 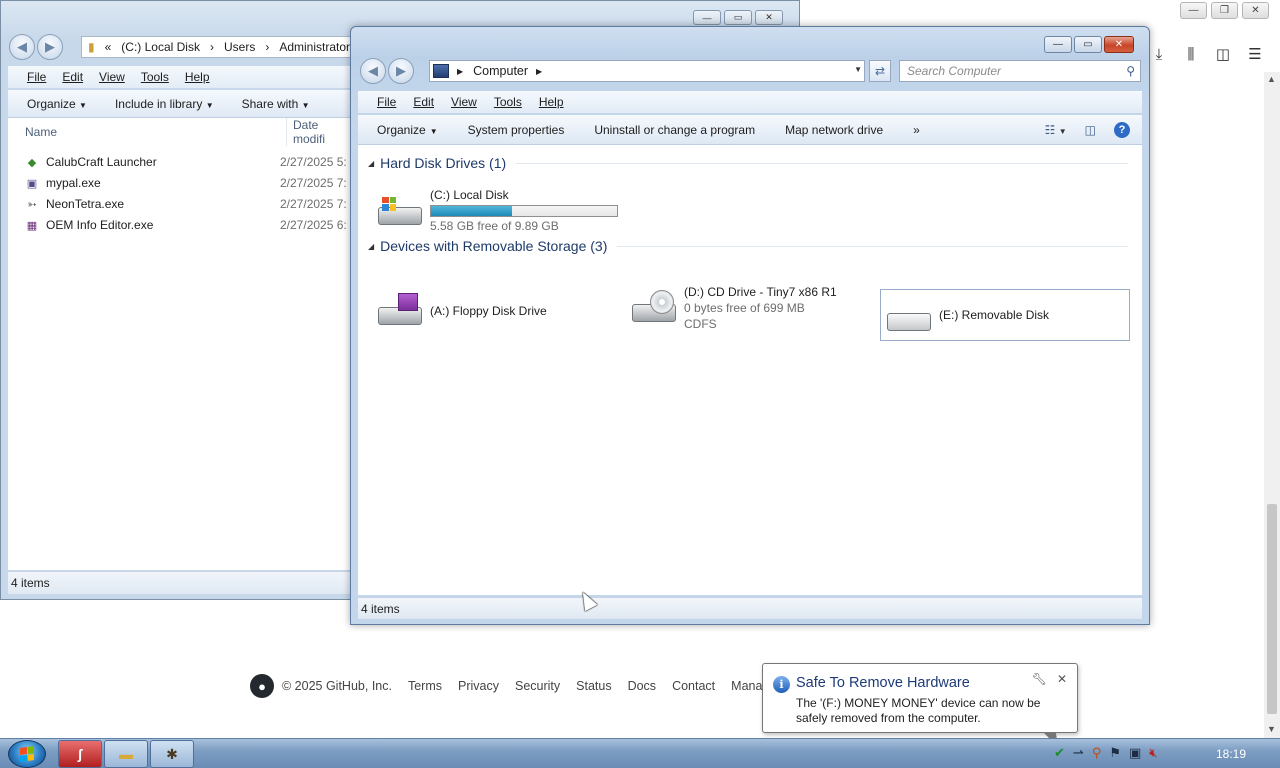 I want to click on clock: 18:19, so click(x=1231, y=754).